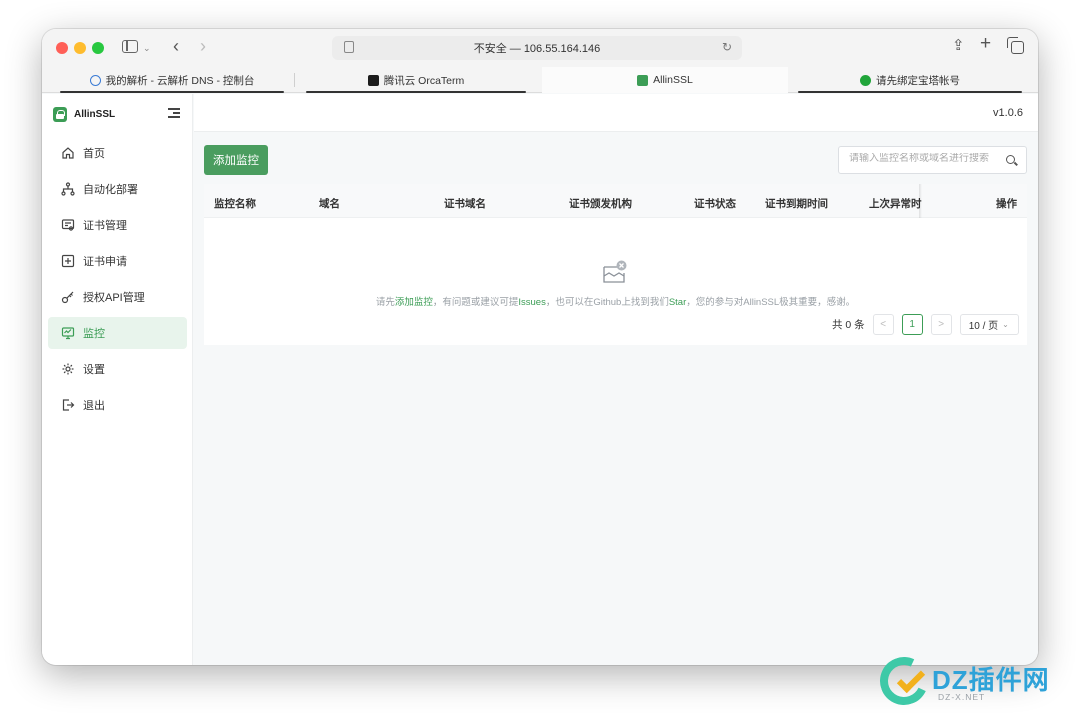  What do you see at coordinates (373, 80) in the screenshot?
I see `terminal-icon` at bounding box center [373, 80].